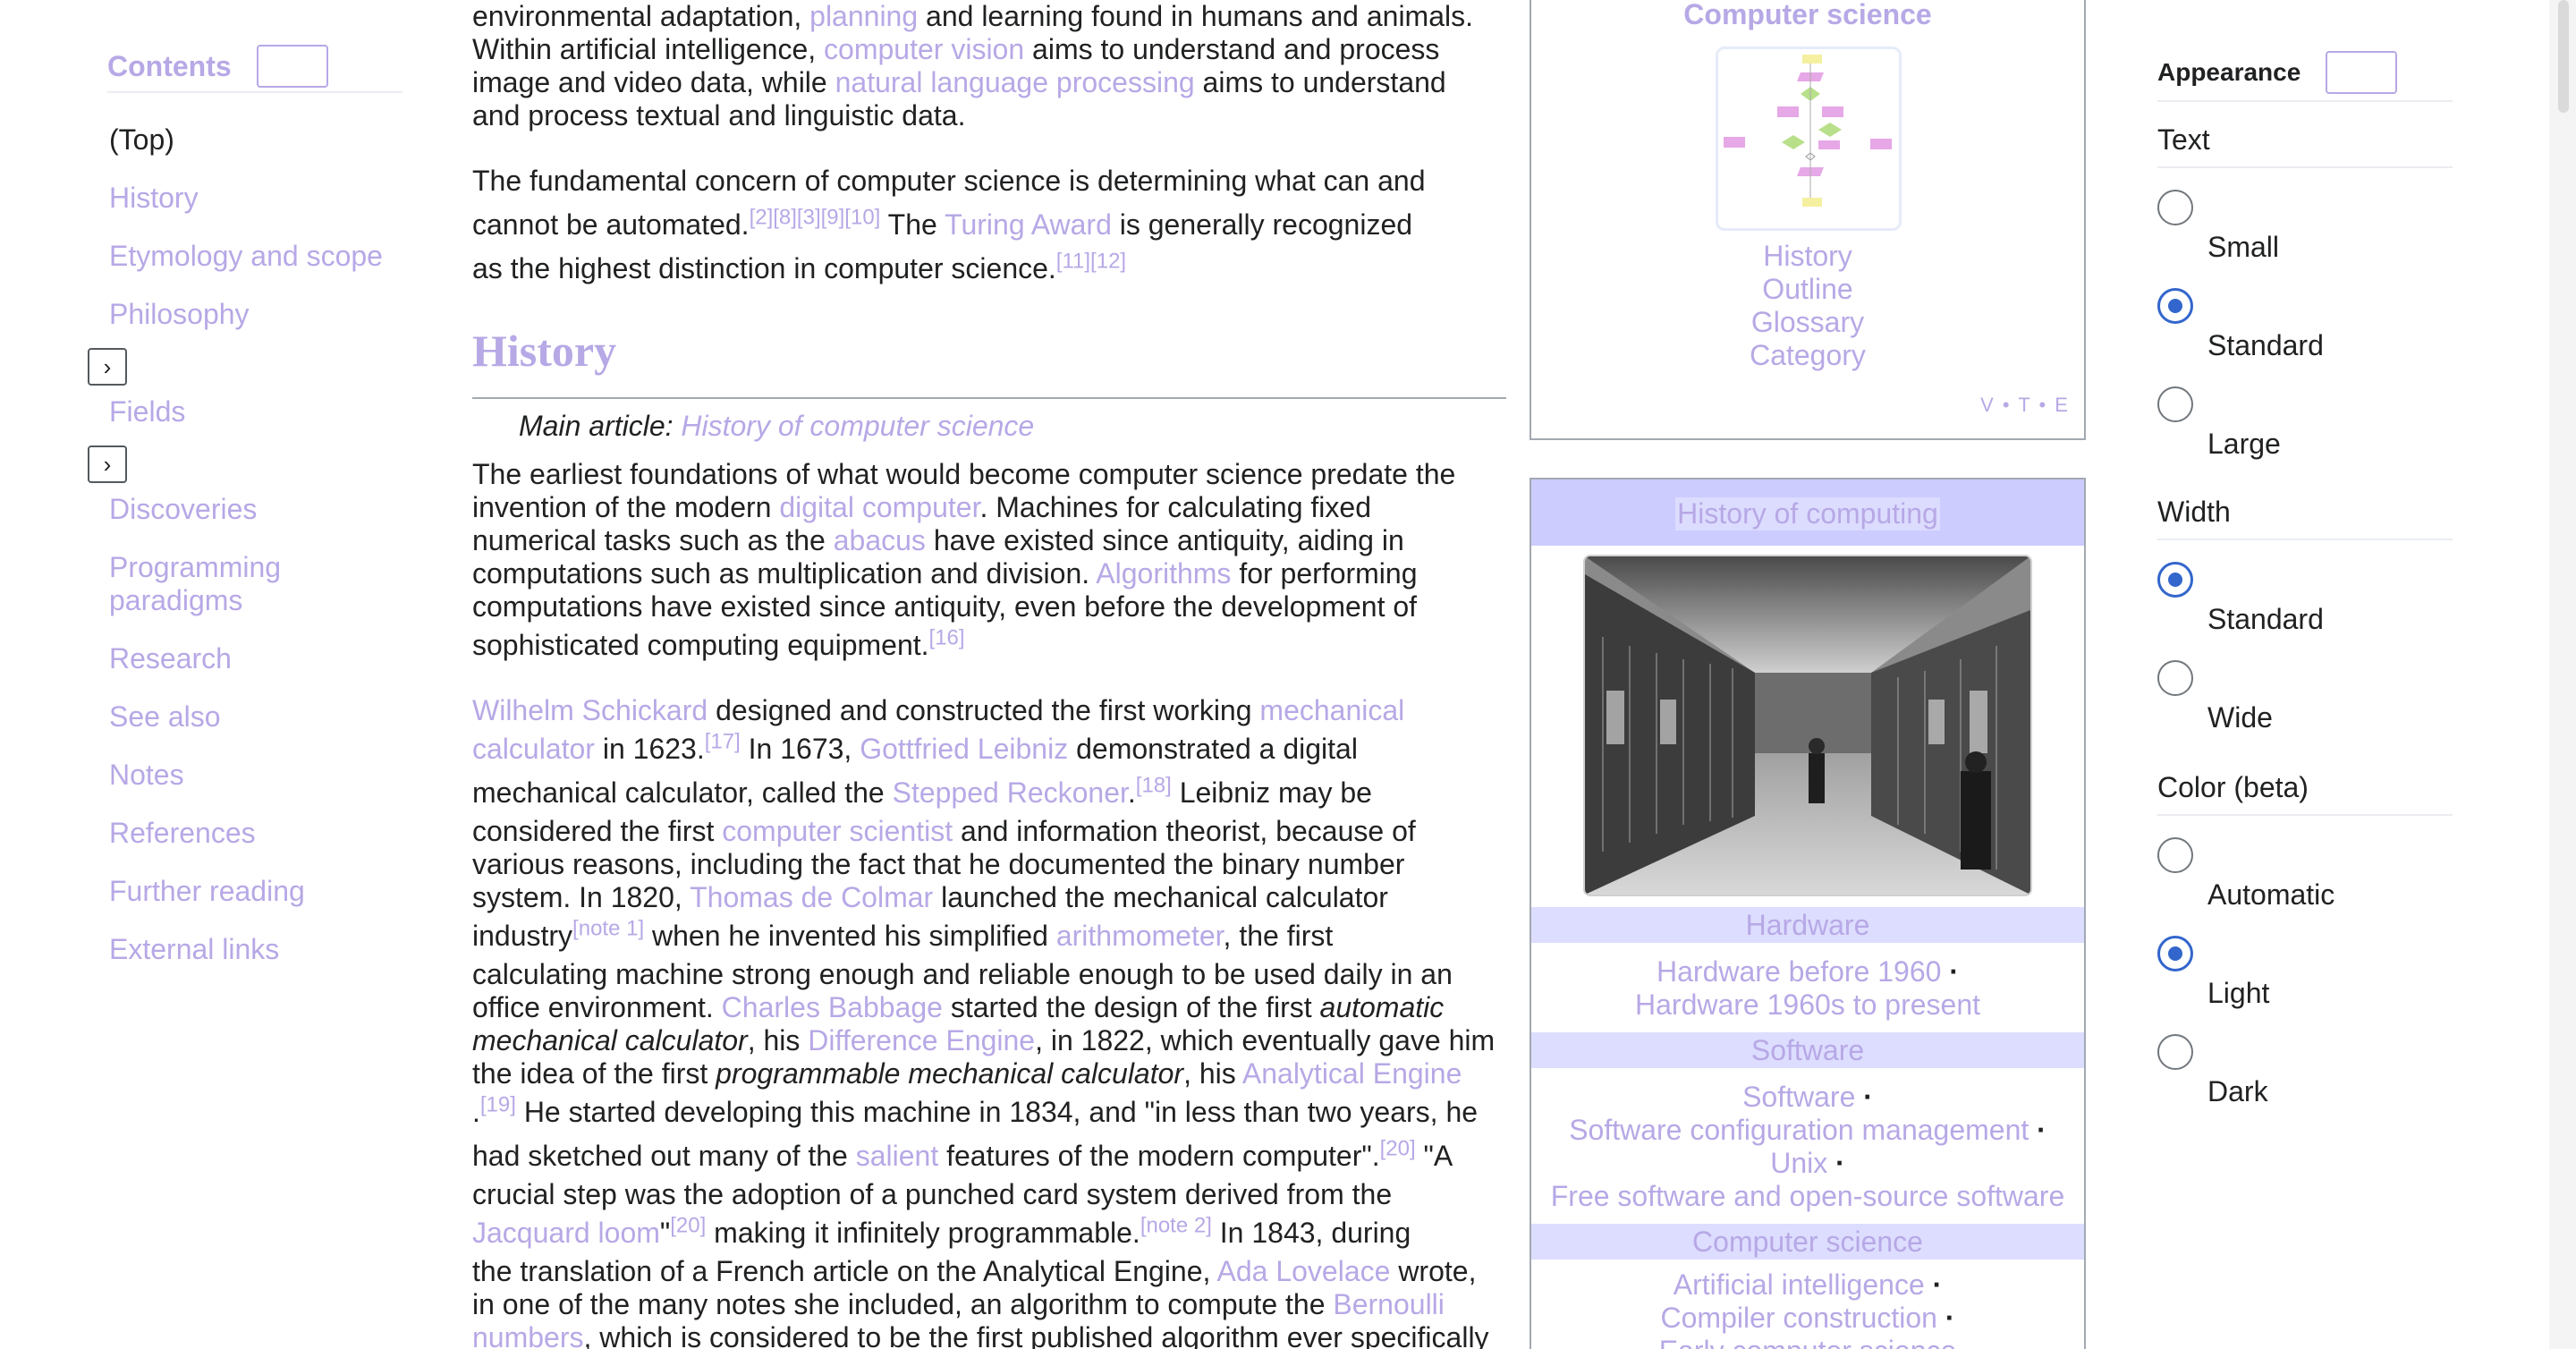 The width and height of the screenshot is (2576, 1349). I want to click on label-color-automatic: Automatic, so click(2270, 895).